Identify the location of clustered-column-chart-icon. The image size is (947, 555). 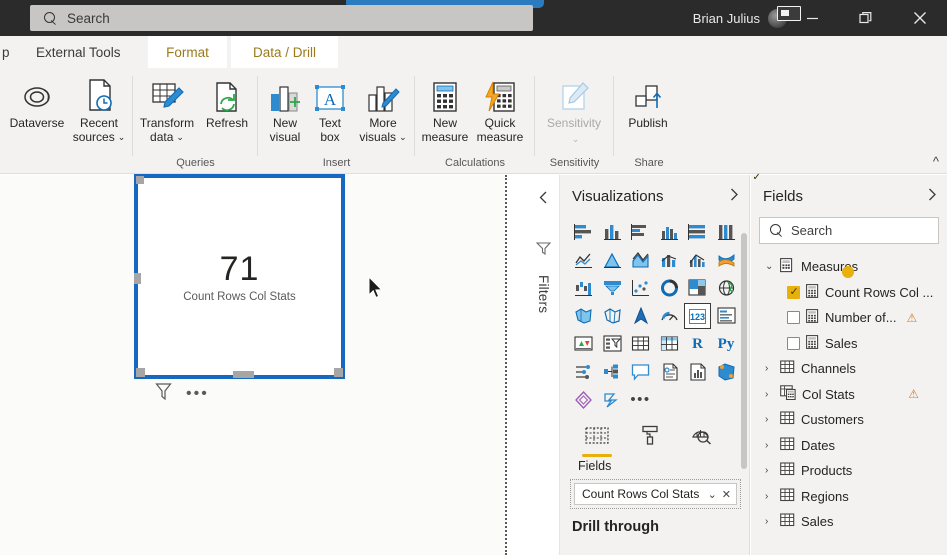
(669, 232).